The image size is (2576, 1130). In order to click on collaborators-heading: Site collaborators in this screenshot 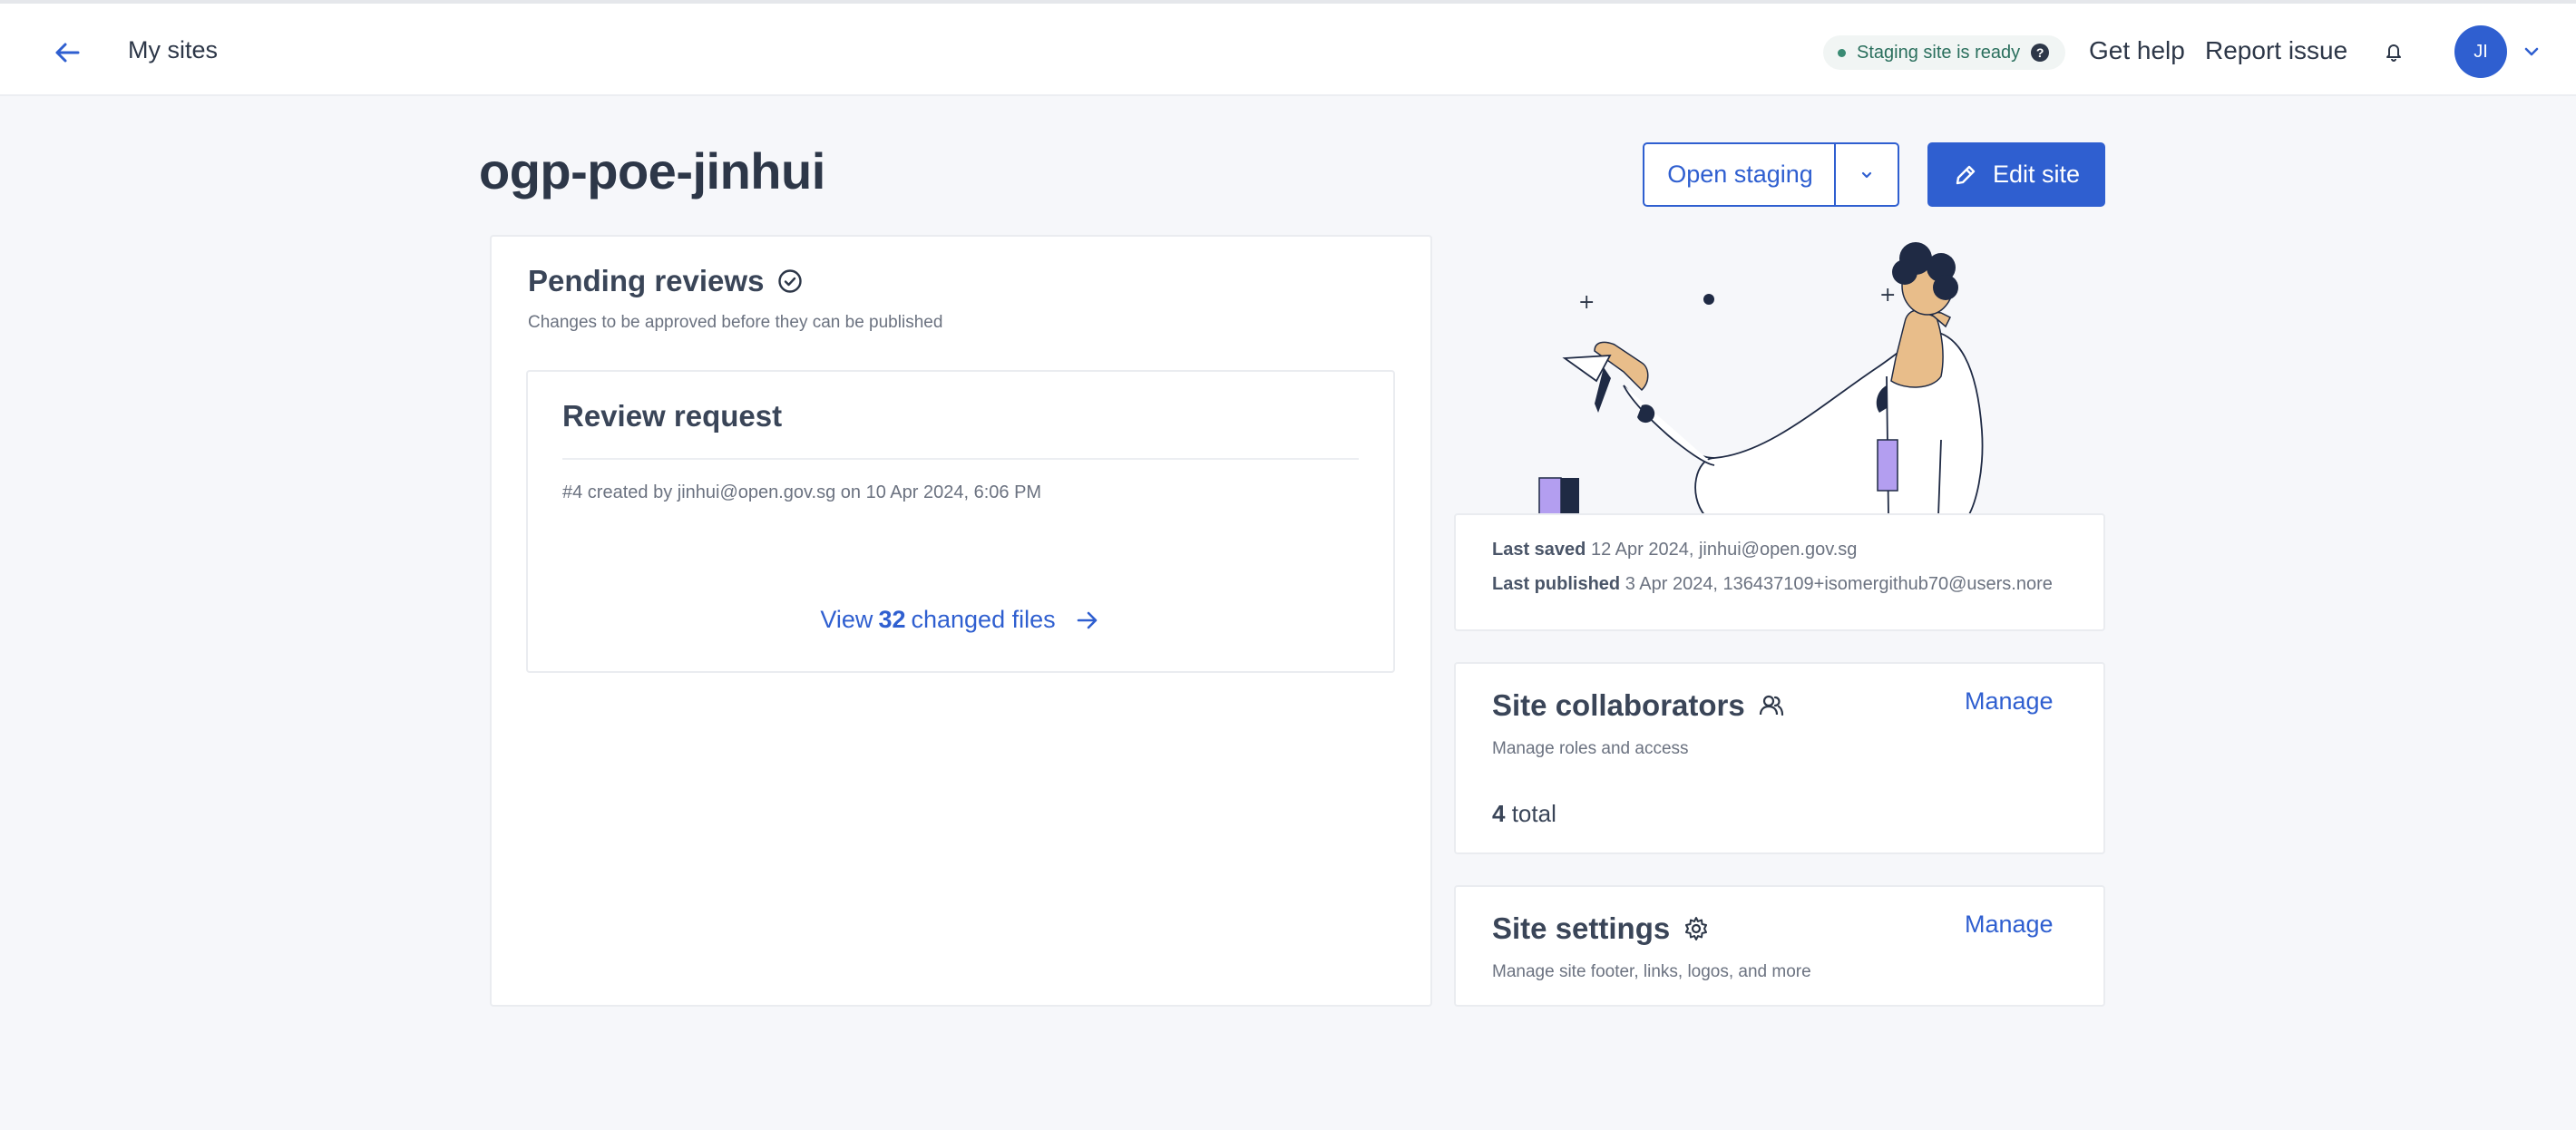, I will do `click(1638, 705)`.